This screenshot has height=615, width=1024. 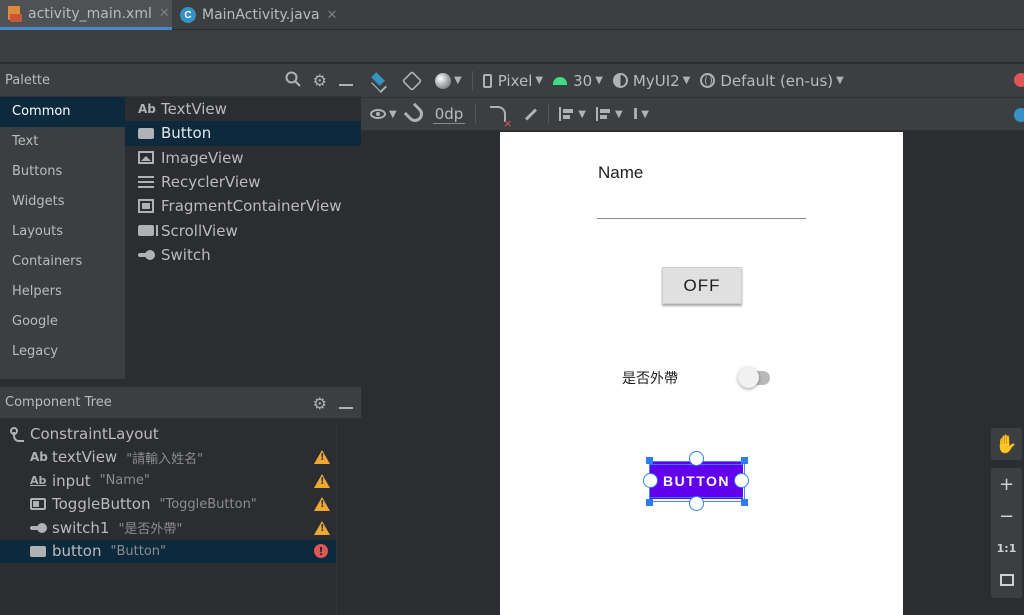 What do you see at coordinates (168, 551) in the screenshot?
I see `tree-node-button: button "Button" !` at bounding box center [168, 551].